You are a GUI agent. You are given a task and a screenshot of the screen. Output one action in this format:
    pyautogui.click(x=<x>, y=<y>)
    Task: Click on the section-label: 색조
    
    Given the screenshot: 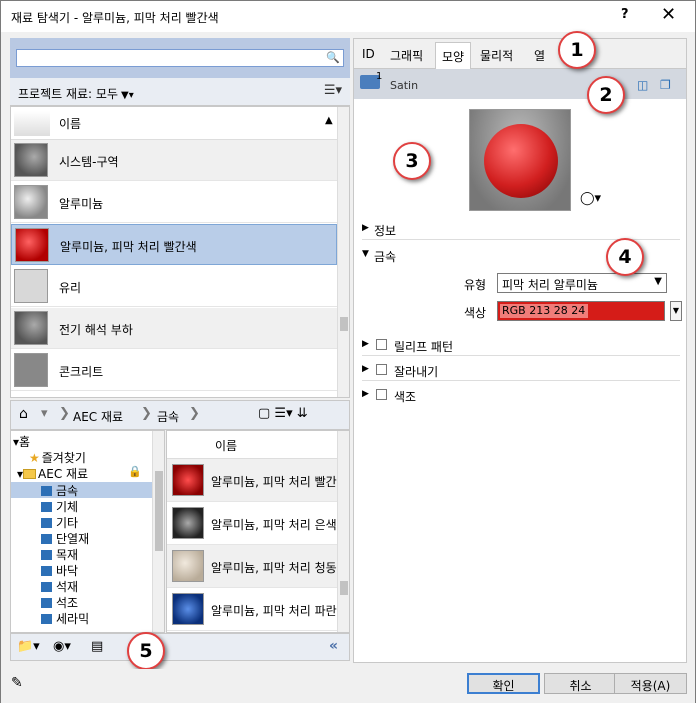 What is the action you would take?
    pyautogui.click(x=405, y=397)
    